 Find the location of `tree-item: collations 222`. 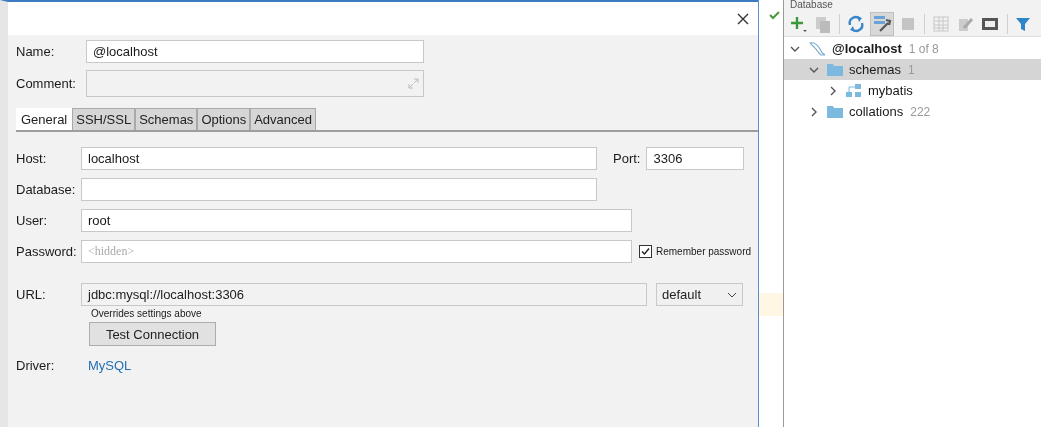

tree-item: collations 222 is located at coordinates (912, 111).